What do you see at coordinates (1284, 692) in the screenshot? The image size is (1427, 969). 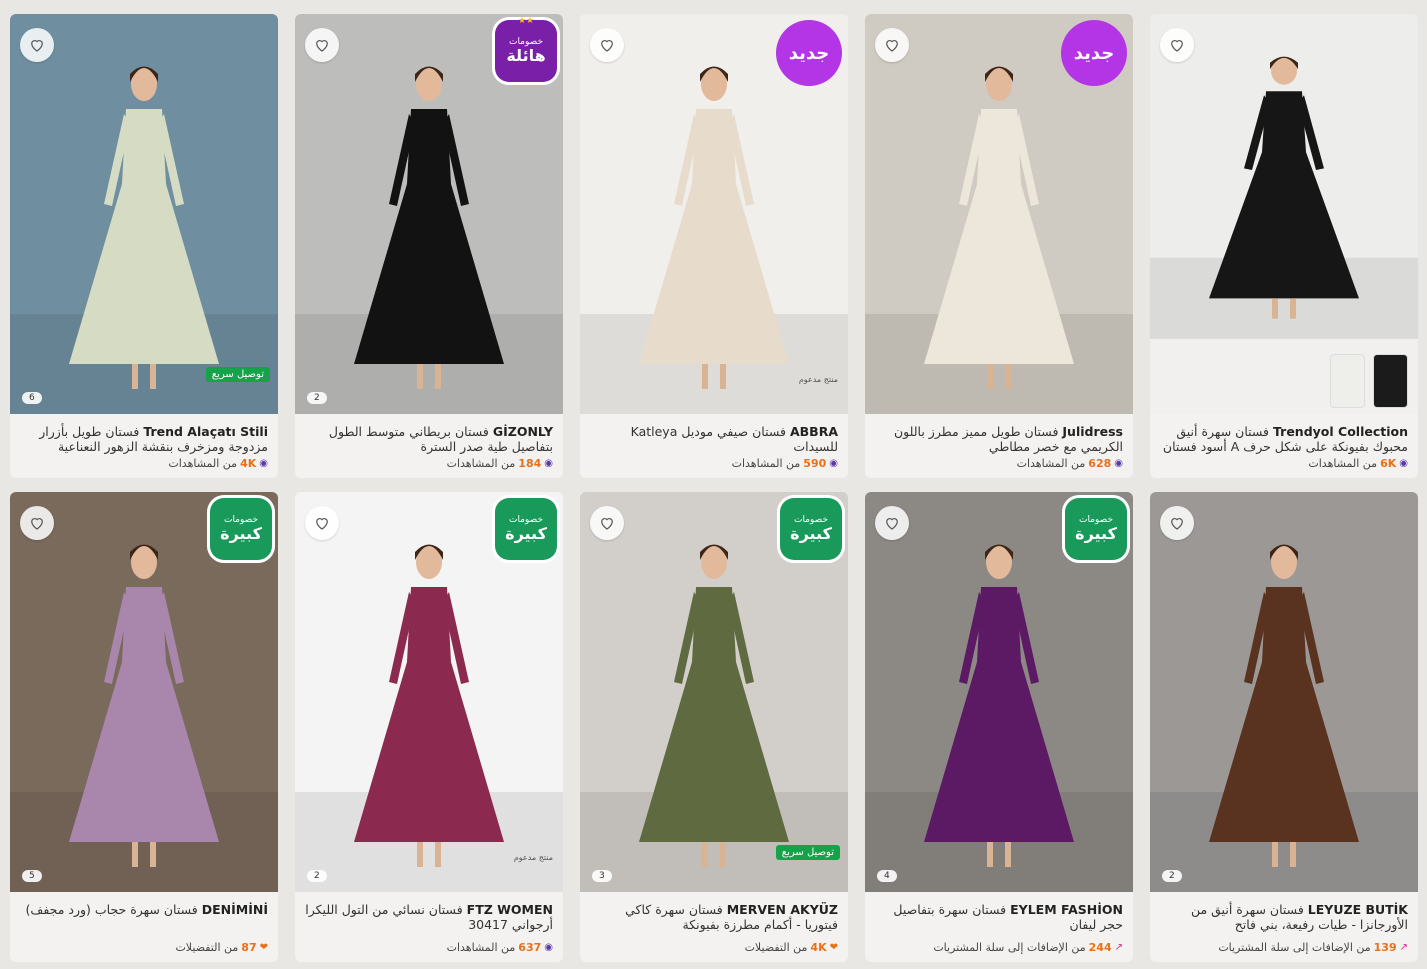 I see `product-image: 2` at bounding box center [1284, 692].